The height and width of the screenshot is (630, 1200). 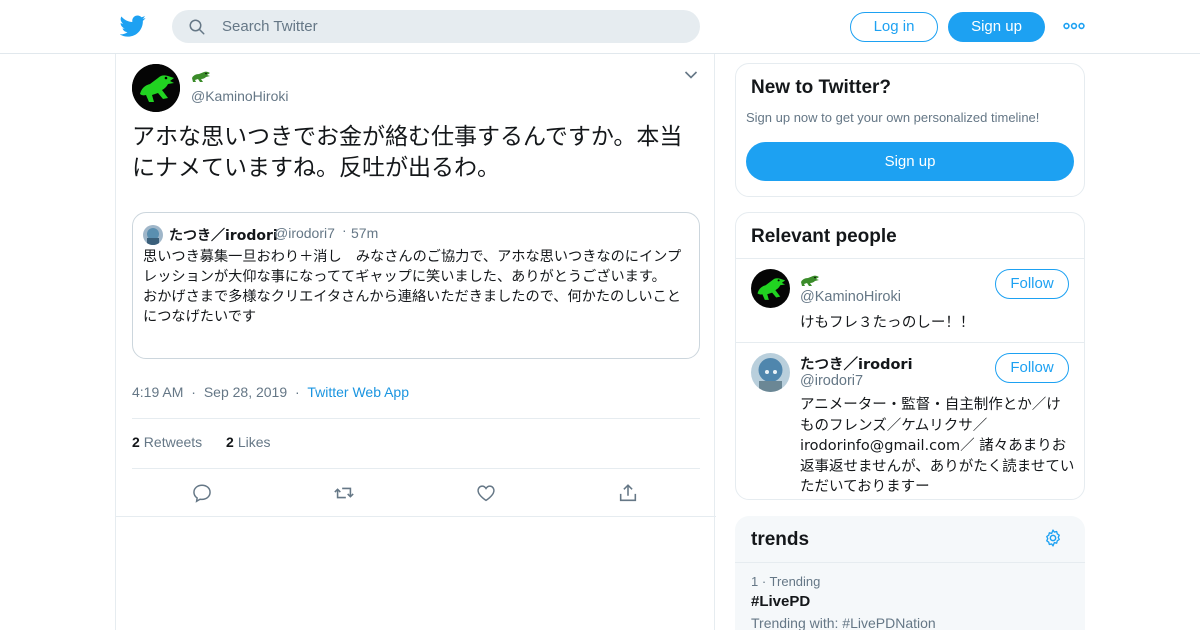 I want to click on likes-stat: 2 Likes, so click(x=248, y=442).